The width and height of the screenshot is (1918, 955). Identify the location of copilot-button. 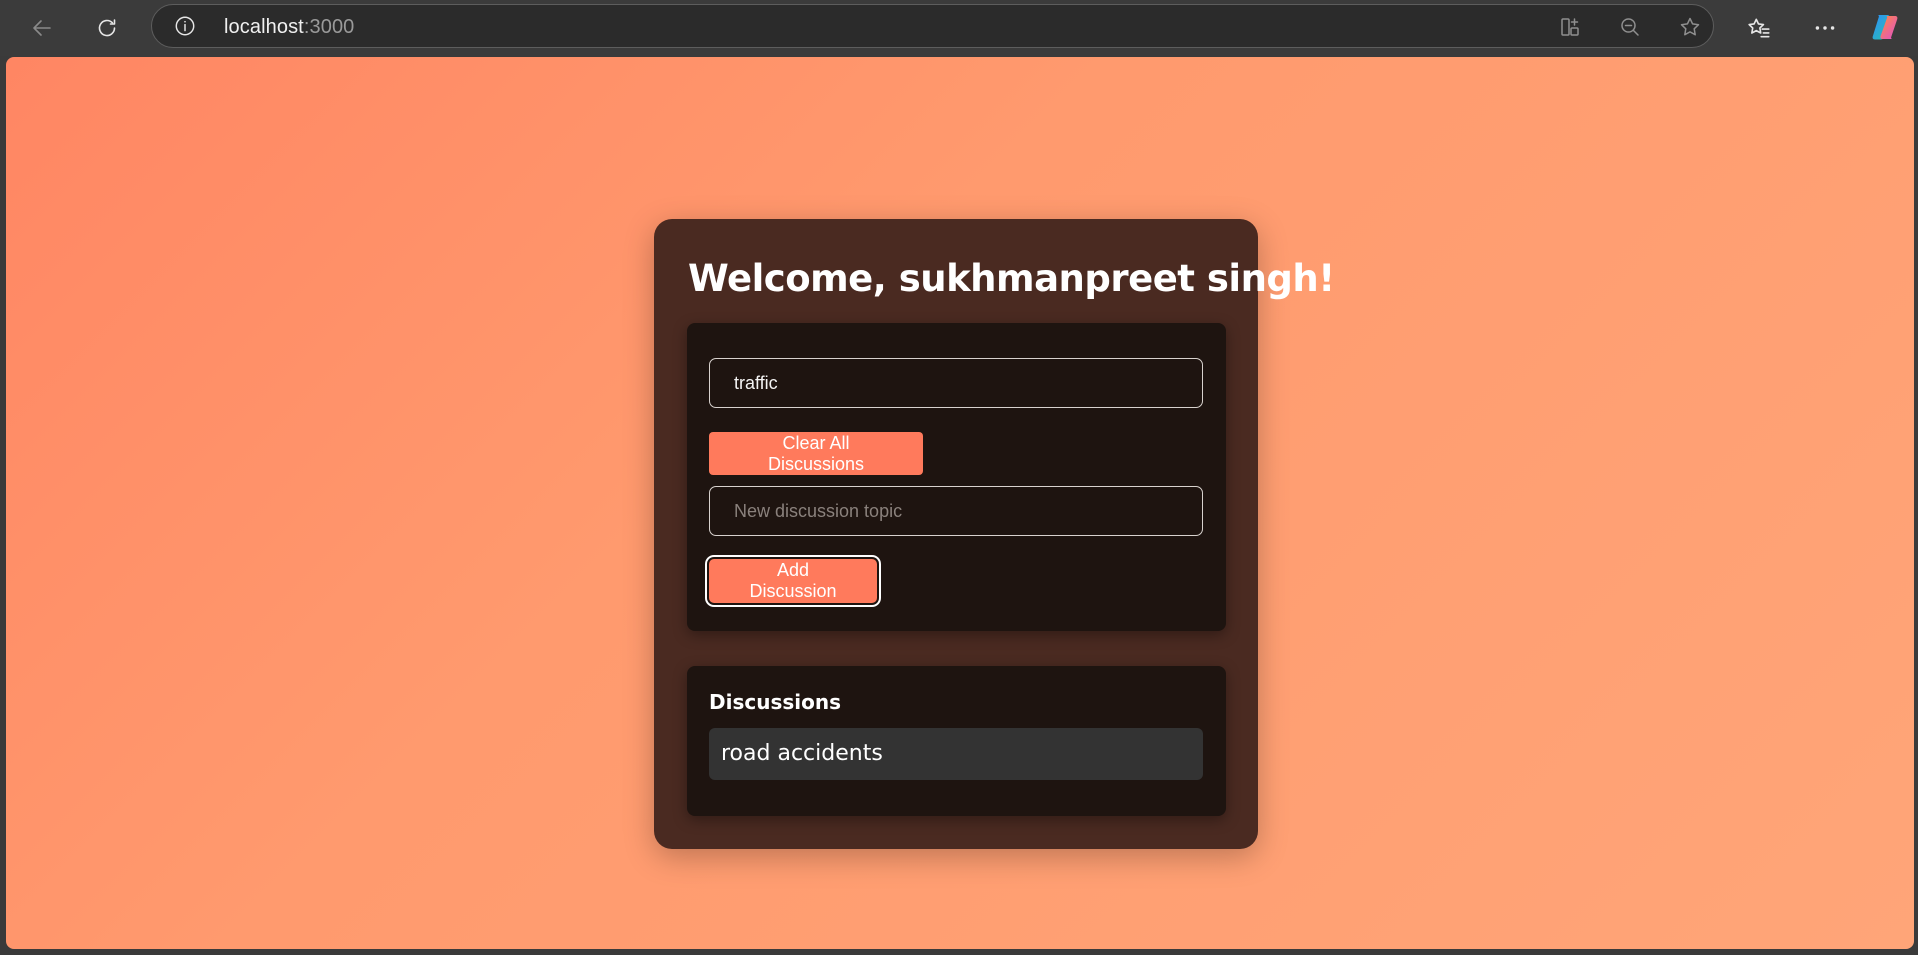
(1886, 27).